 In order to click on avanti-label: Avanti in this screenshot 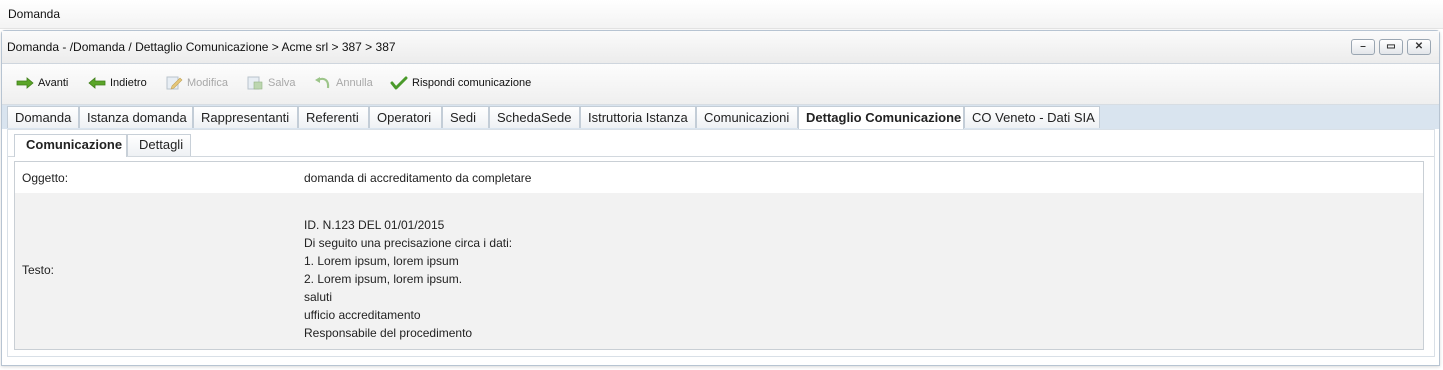, I will do `click(53, 83)`.